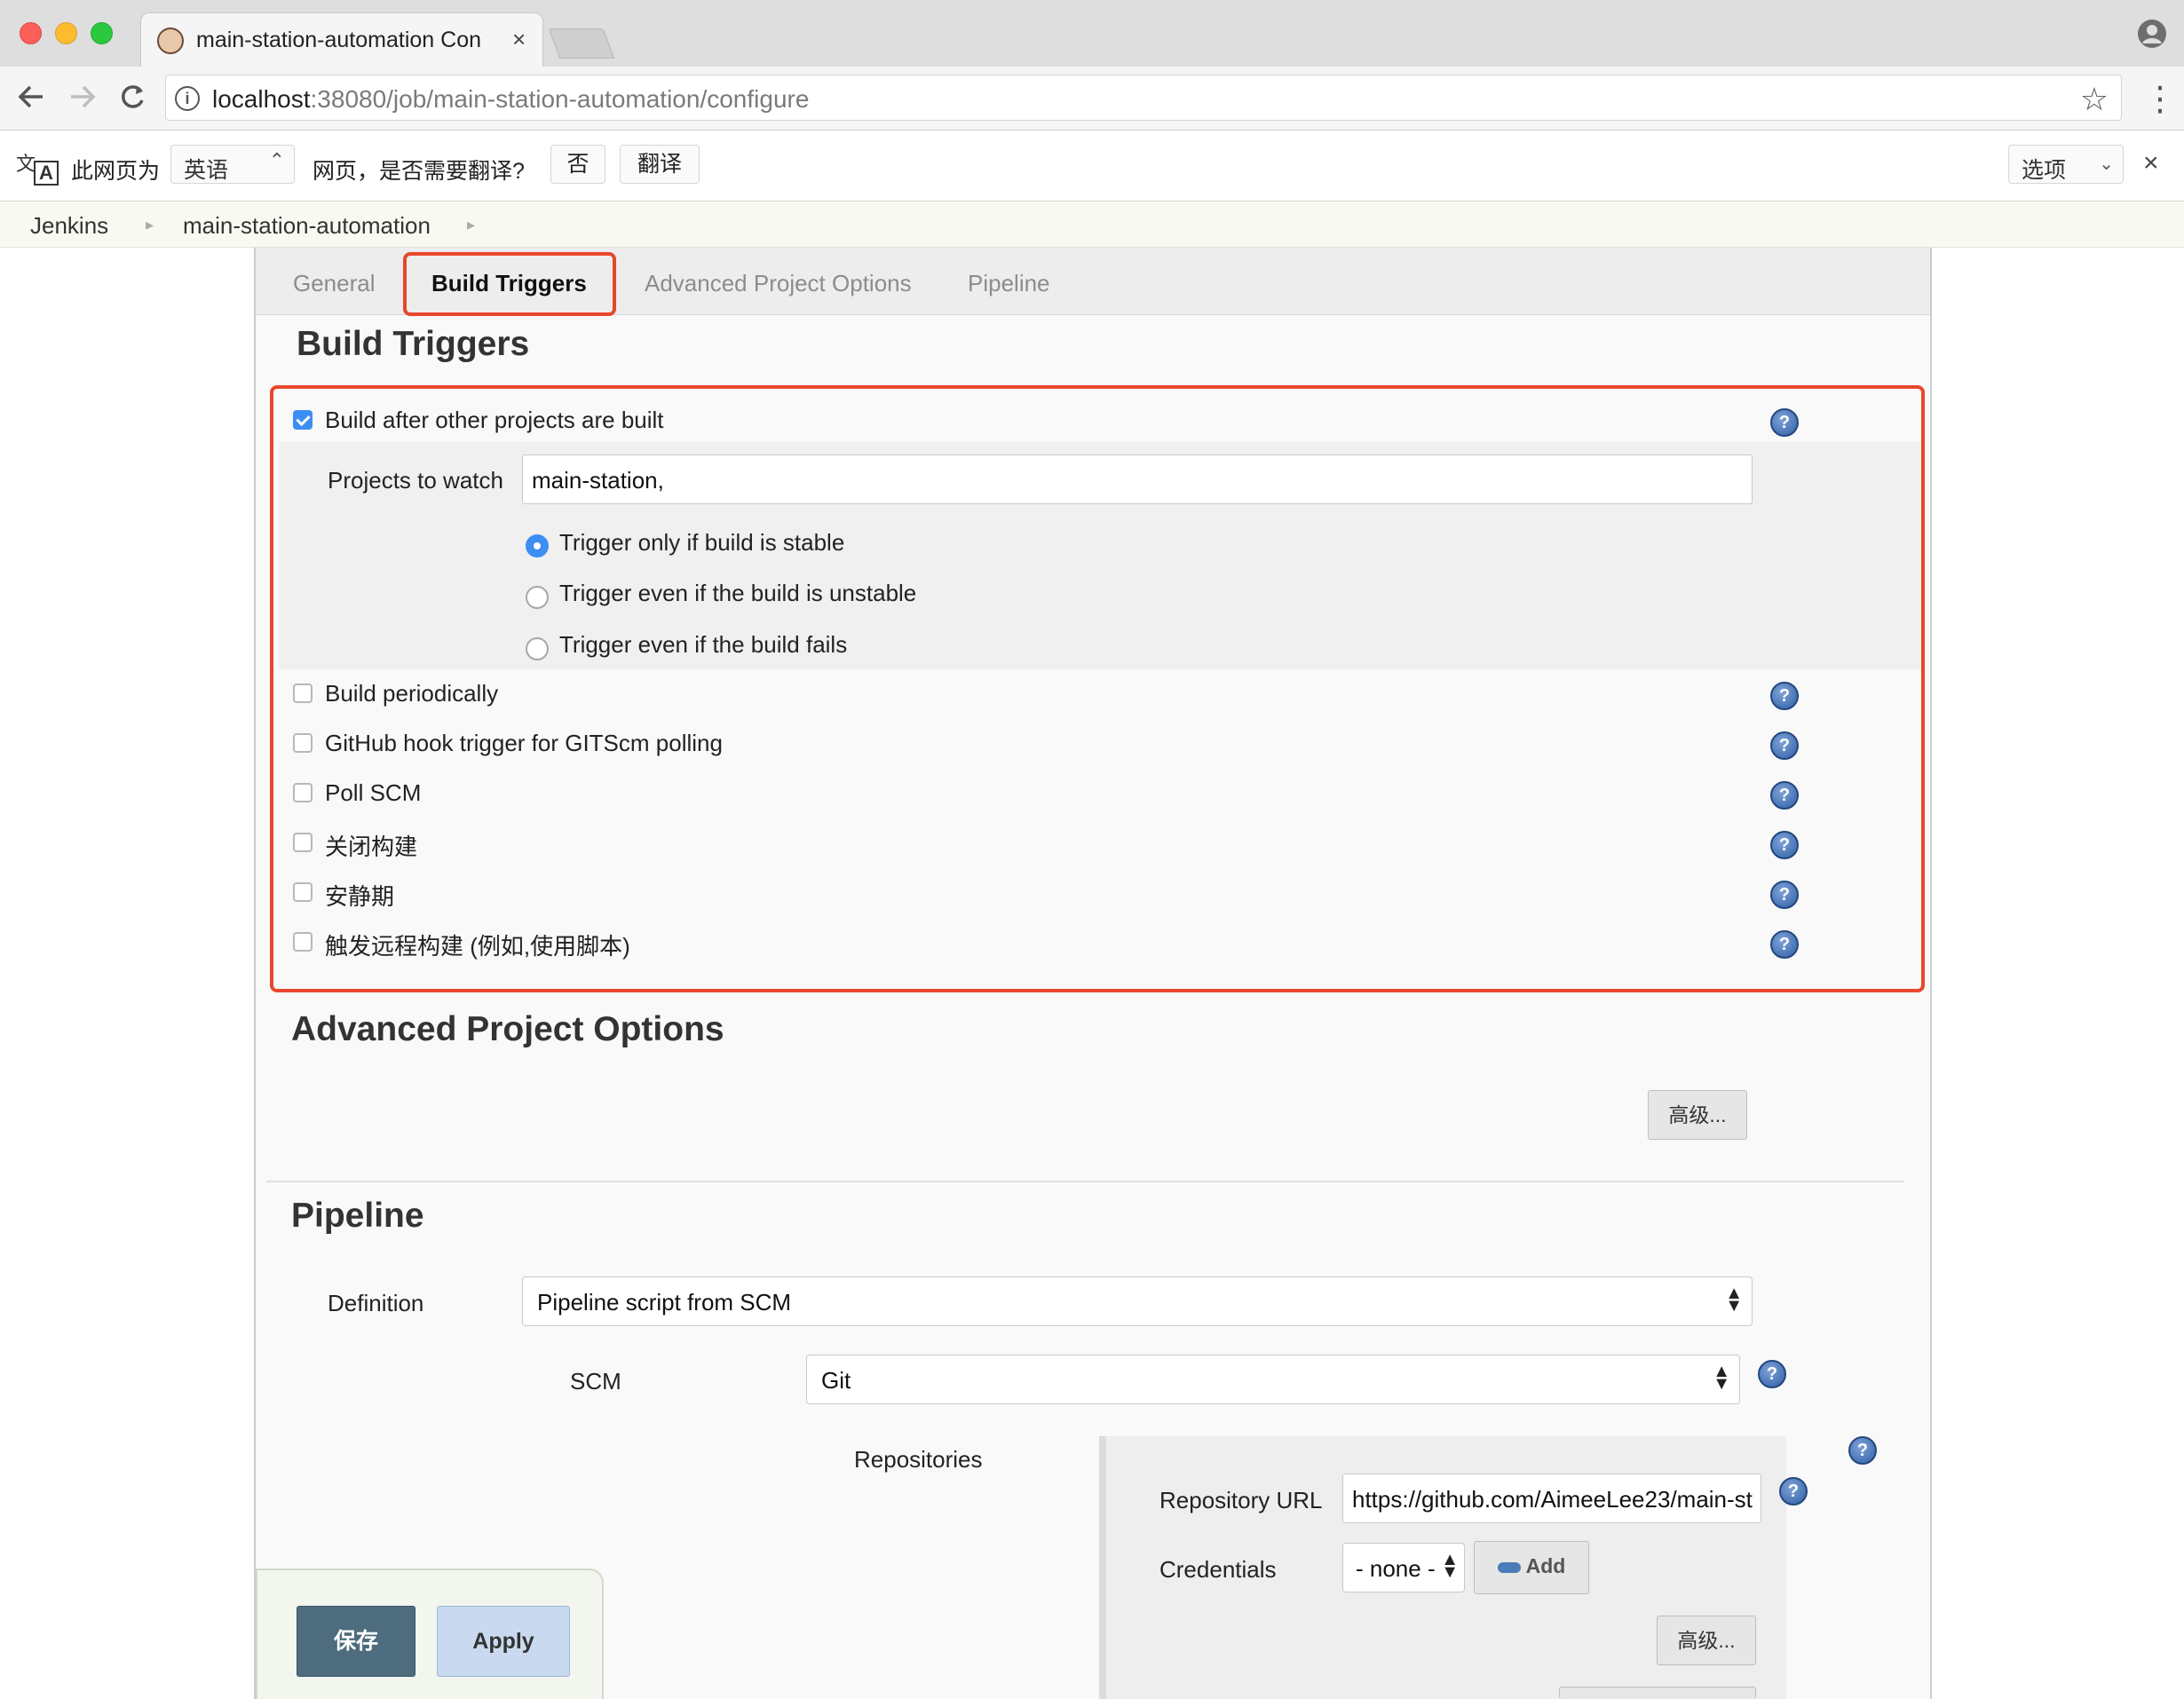 Image resolution: width=2184 pixels, height=1699 pixels. What do you see at coordinates (2152, 34) in the screenshot?
I see `profile-icon` at bounding box center [2152, 34].